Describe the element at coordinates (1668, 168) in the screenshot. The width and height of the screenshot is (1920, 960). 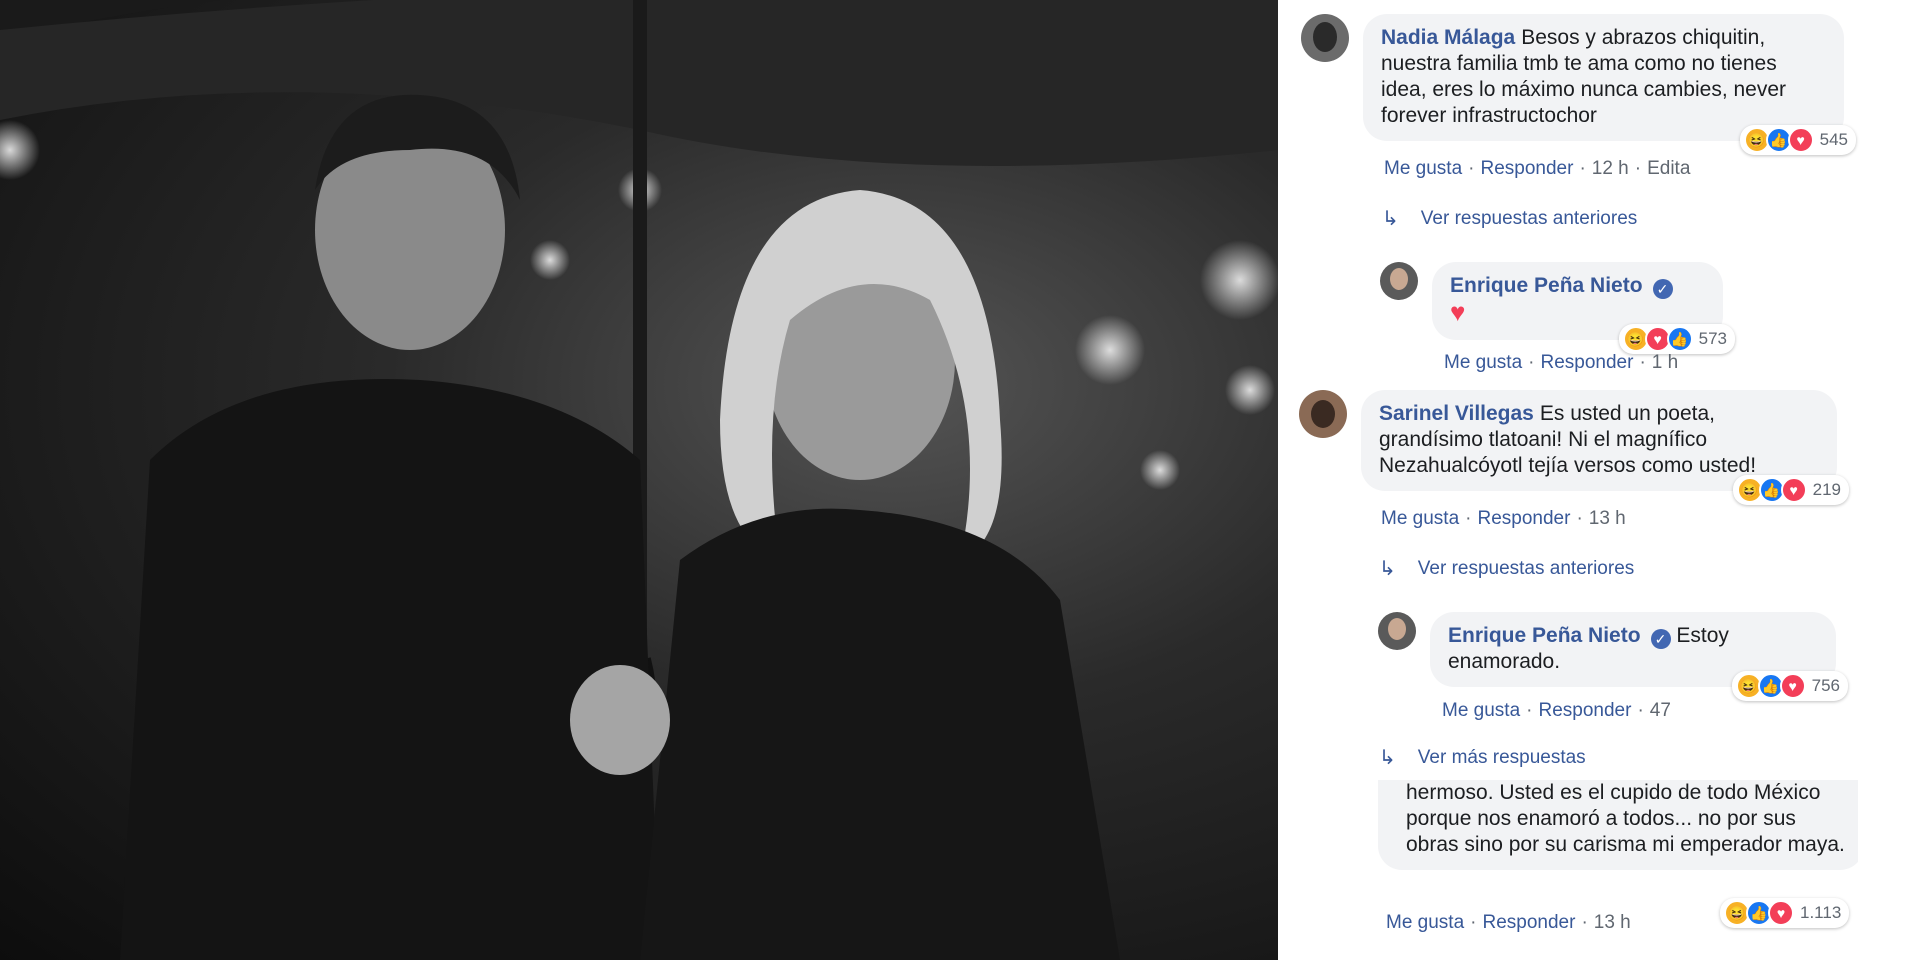
I see `edited-label: Edita` at that location.